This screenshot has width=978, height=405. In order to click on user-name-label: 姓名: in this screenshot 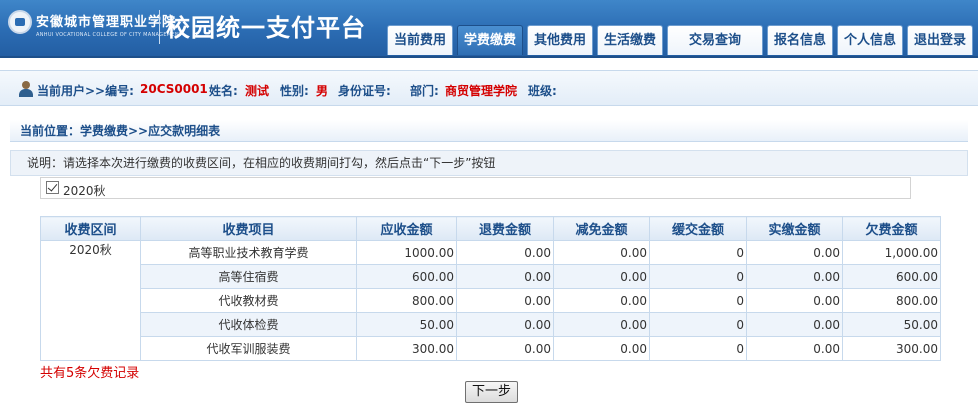, I will do `click(223, 91)`.